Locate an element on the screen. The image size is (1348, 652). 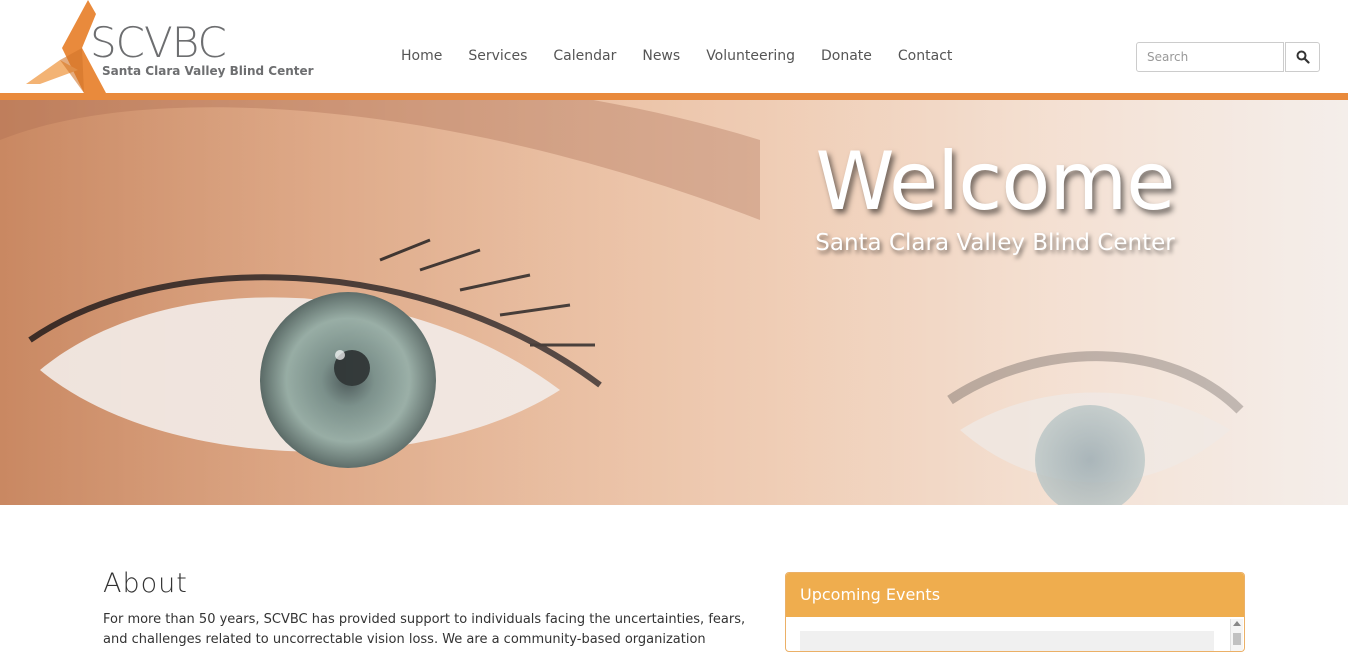
logo-subtitle: Santa Clara Valley Blind Center is located at coordinates (208, 71).